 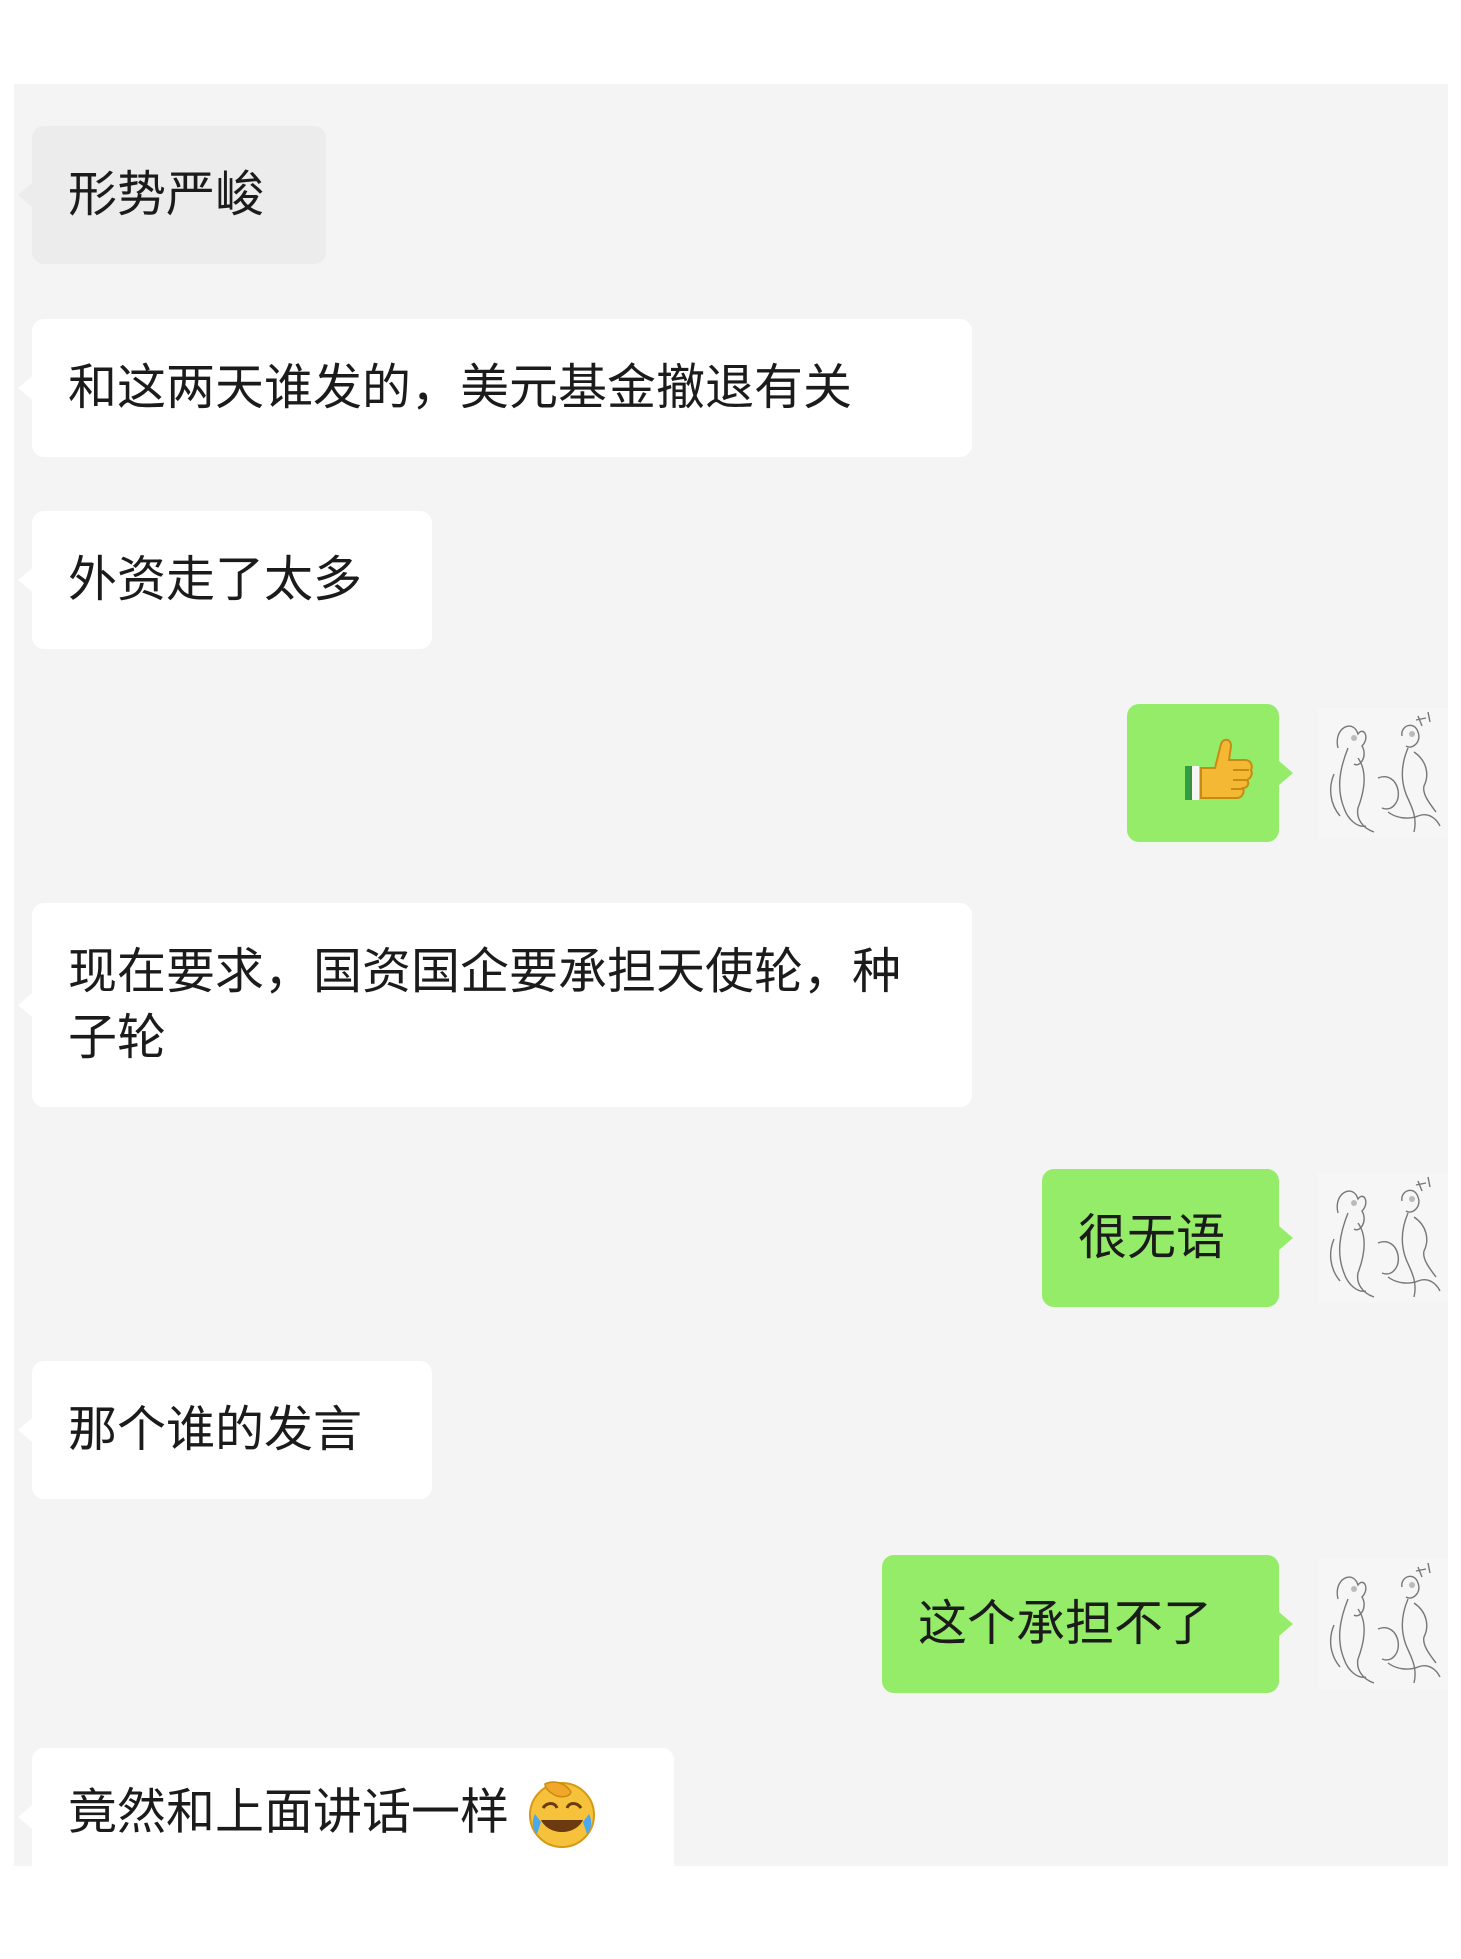 I want to click on message-bubble-outgoing: 很无语, so click(x=1167, y=1238).